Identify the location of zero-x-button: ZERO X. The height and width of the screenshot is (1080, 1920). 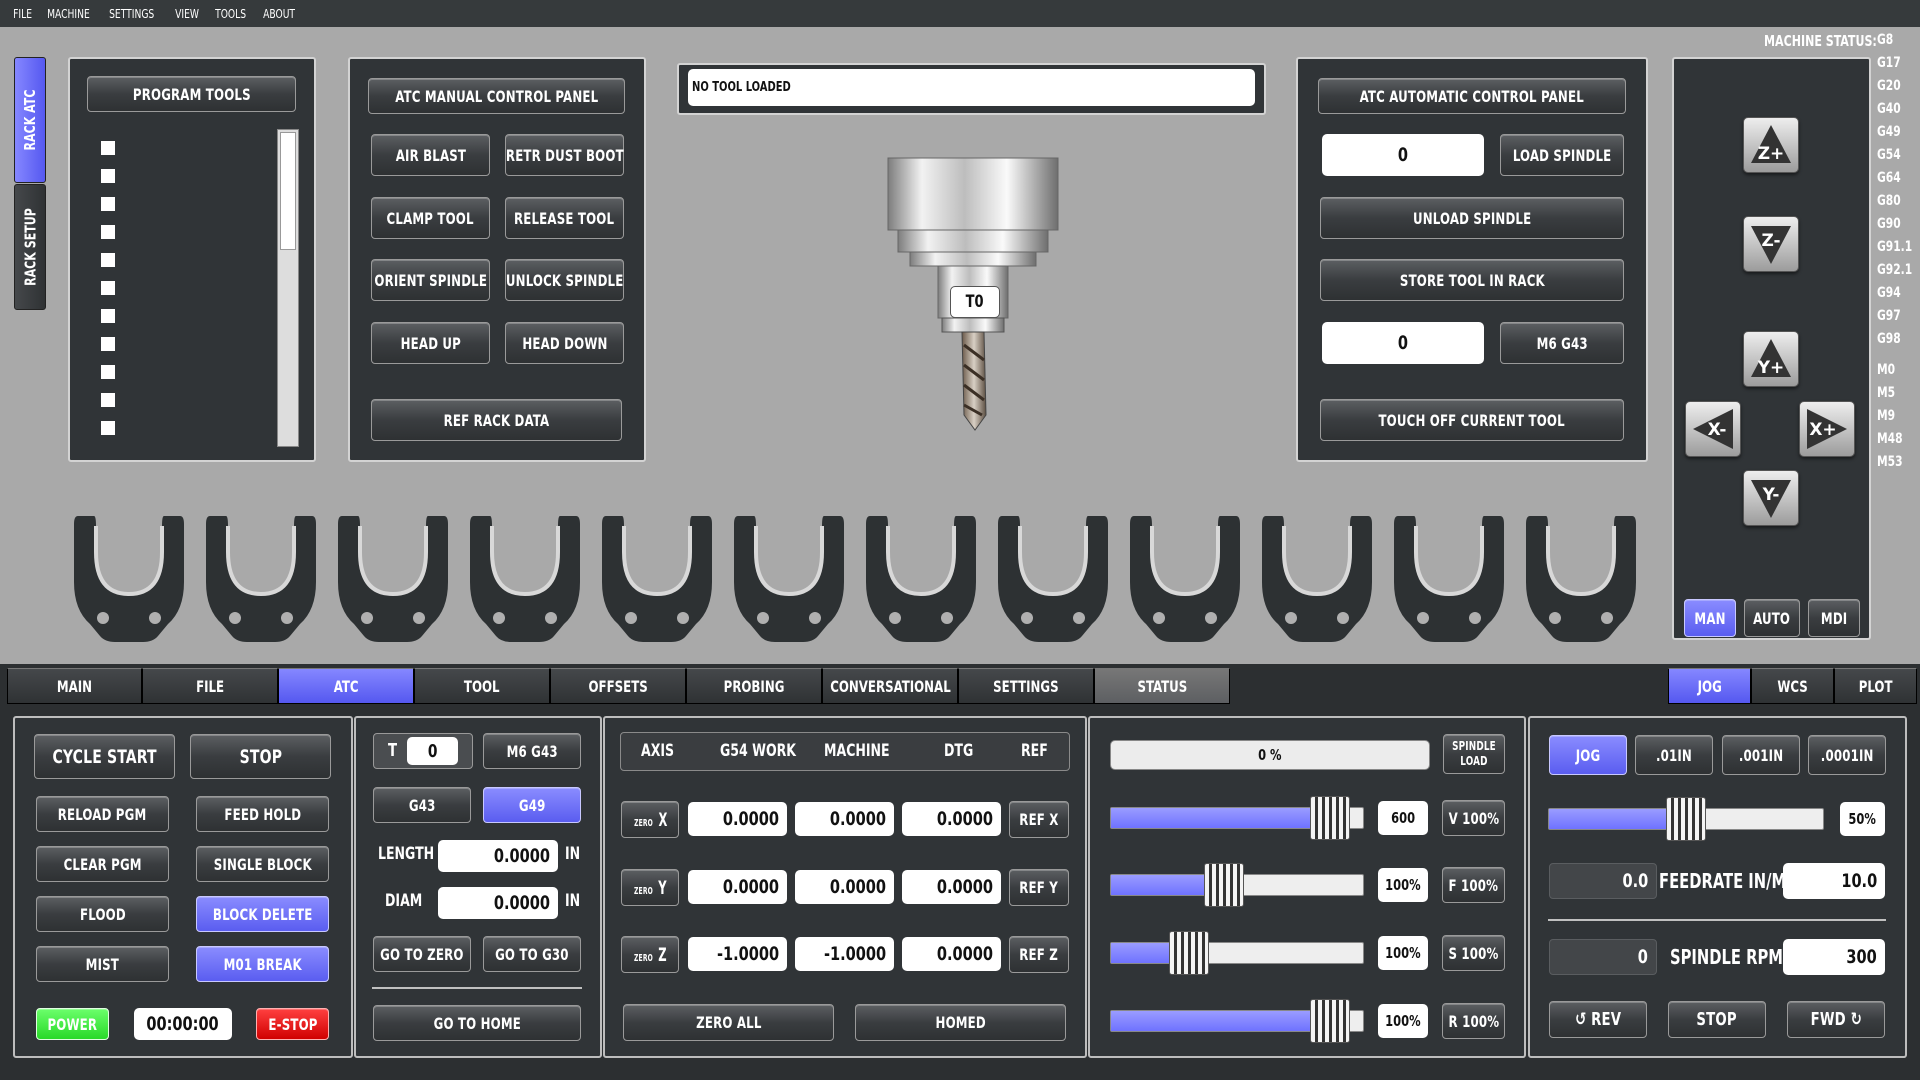
(650, 819).